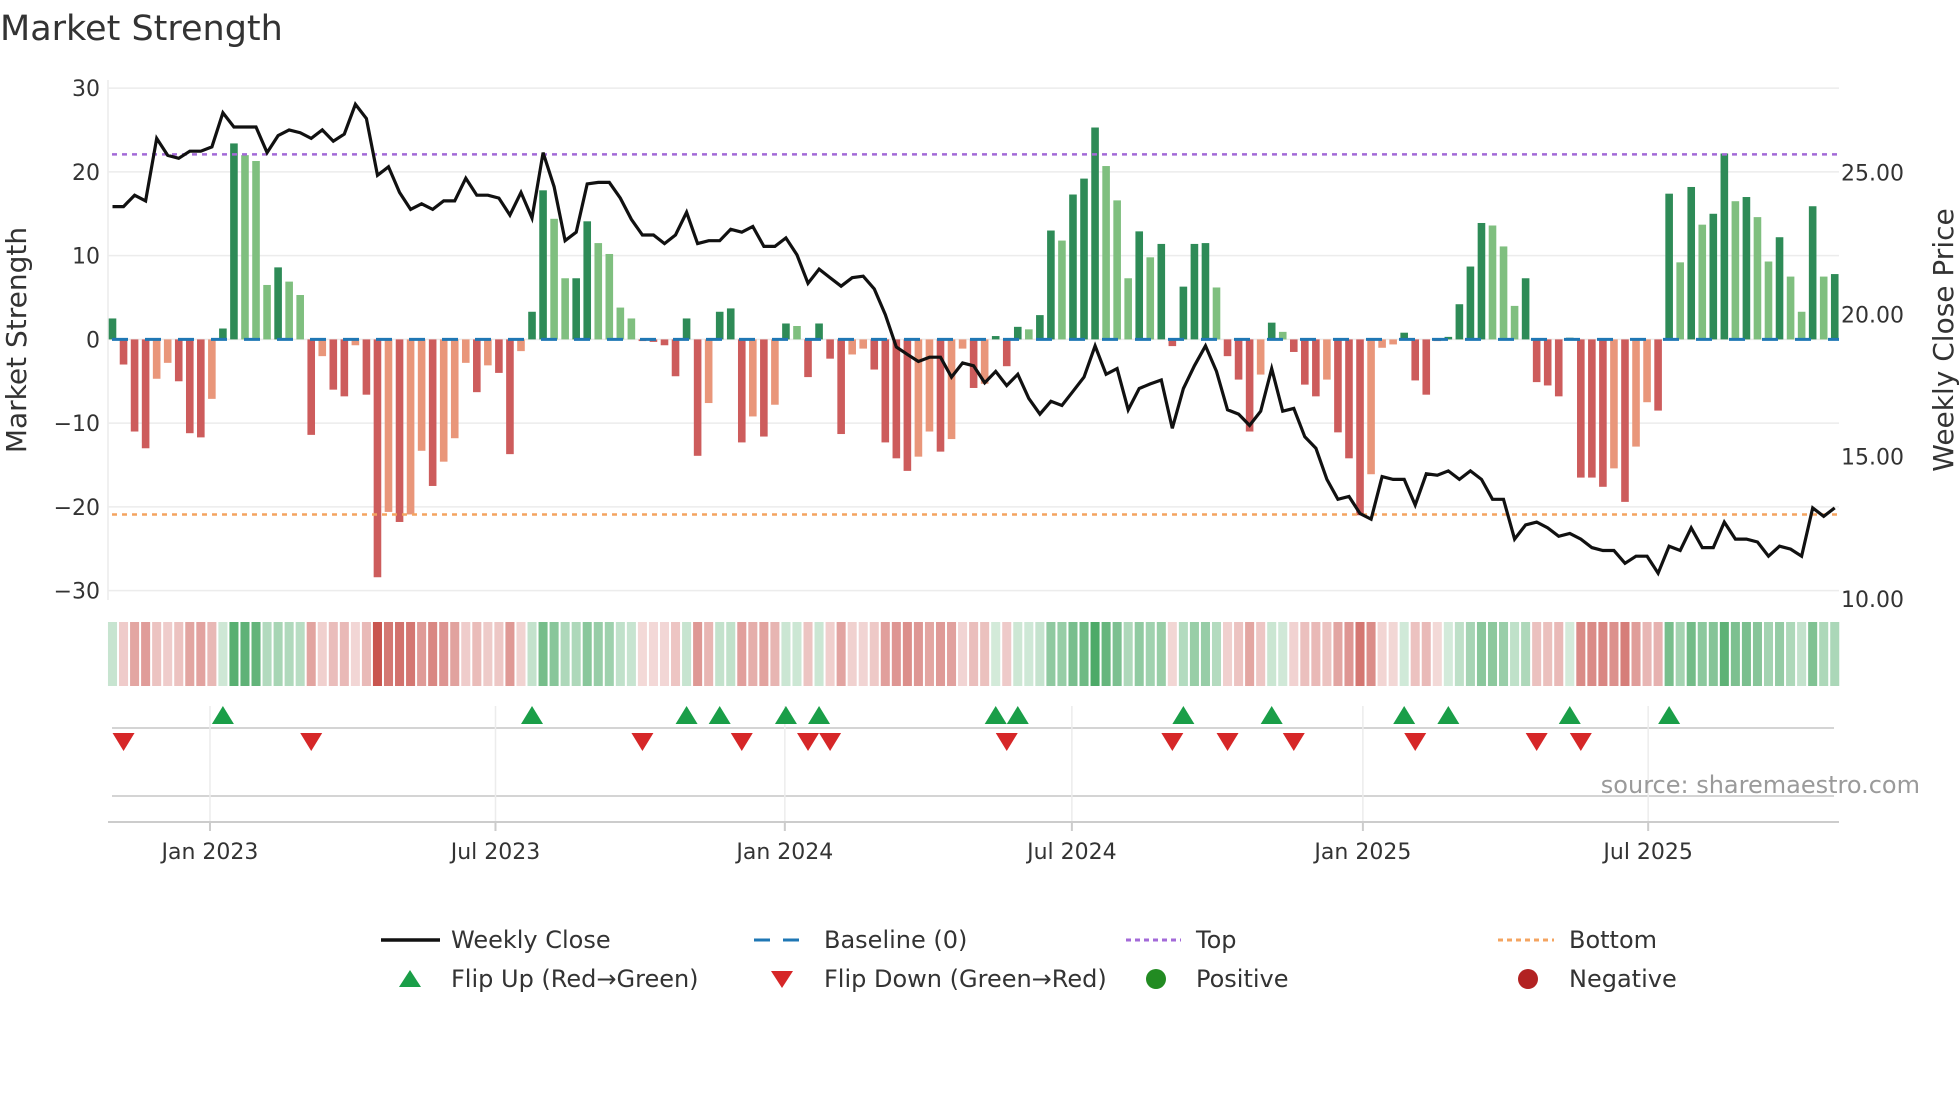  I want to click on flip-markers-panel, so click(973, 764).